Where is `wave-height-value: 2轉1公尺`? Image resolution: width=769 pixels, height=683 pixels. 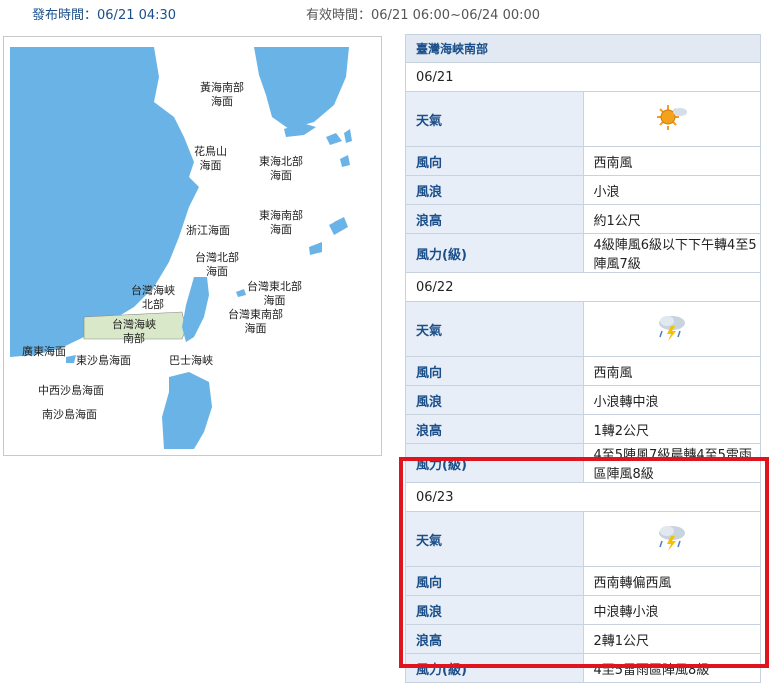 wave-height-value: 2轉1公尺 is located at coordinates (671, 639).